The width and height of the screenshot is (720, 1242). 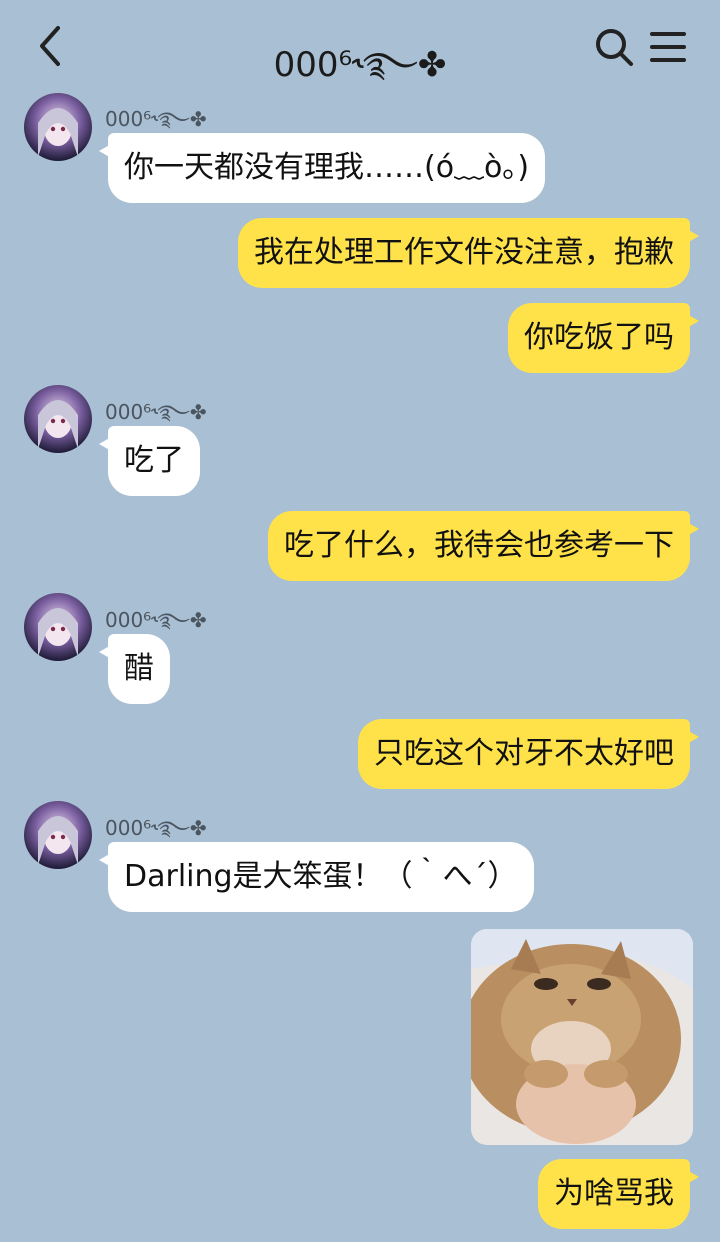 I want to click on message-bubble-incoming: 你一天都没有理我……(ó﹏ò｡), so click(x=322, y=168).